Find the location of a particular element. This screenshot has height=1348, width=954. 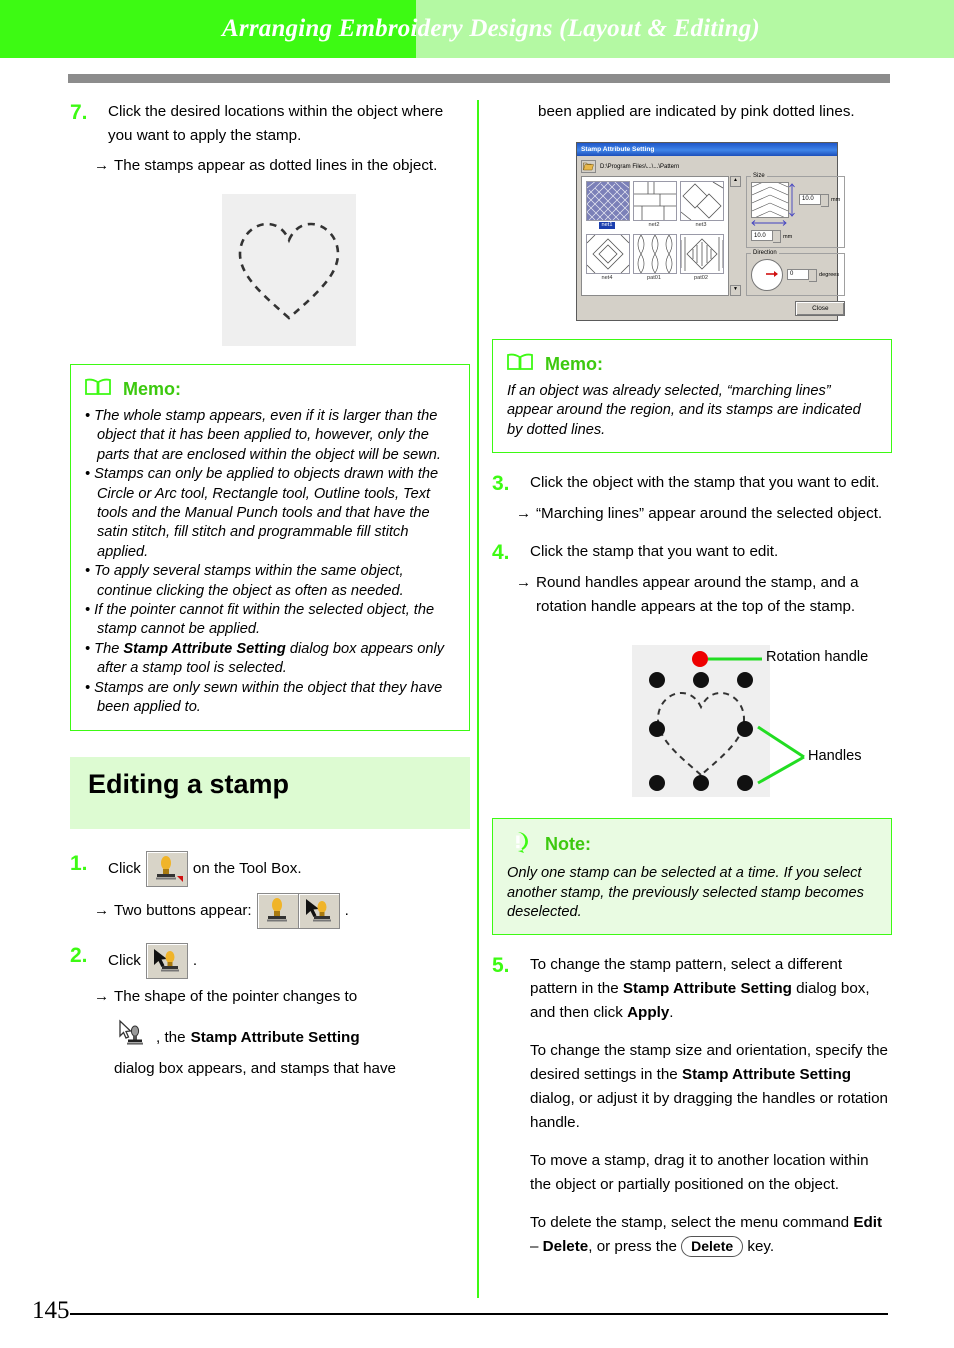

pattern-label-net1: net1 is located at coordinates (607, 225).